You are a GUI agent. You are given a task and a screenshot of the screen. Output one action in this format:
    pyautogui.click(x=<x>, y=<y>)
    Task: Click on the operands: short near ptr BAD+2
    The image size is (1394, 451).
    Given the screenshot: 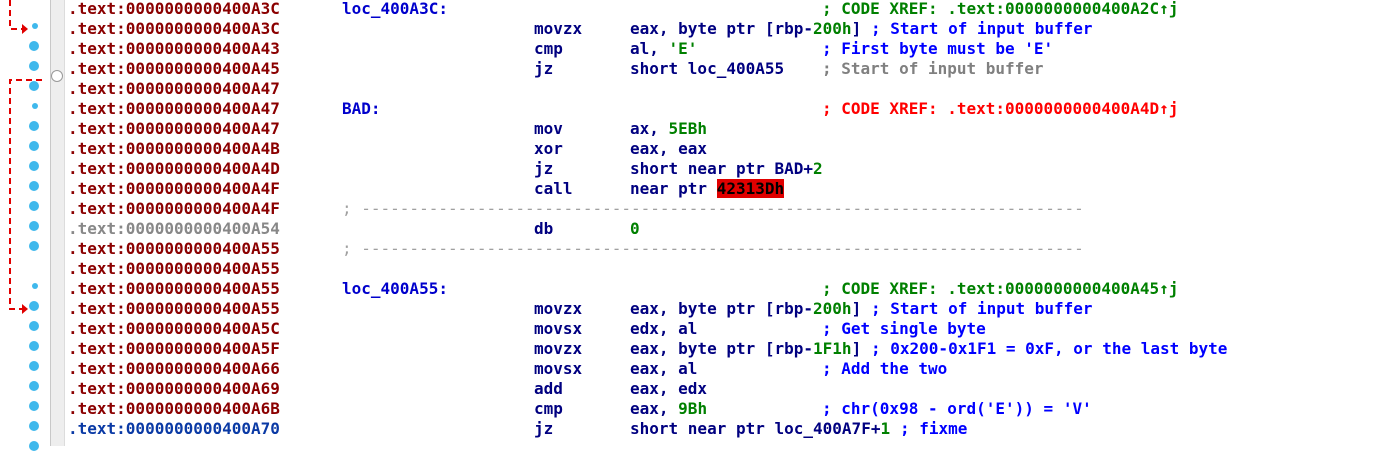 What is the action you would take?
    pyautogui.click(x=726, y=169)
    